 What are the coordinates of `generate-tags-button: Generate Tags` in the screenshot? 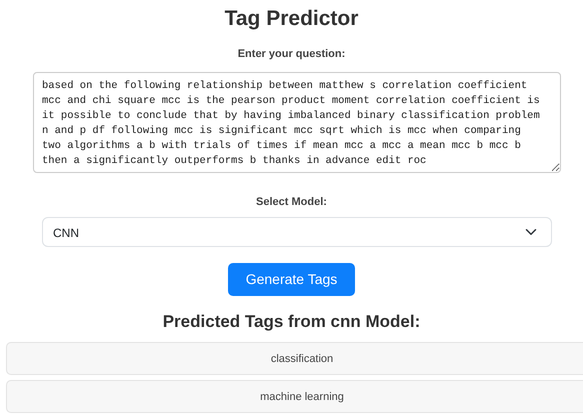 It's located at (292, 279).